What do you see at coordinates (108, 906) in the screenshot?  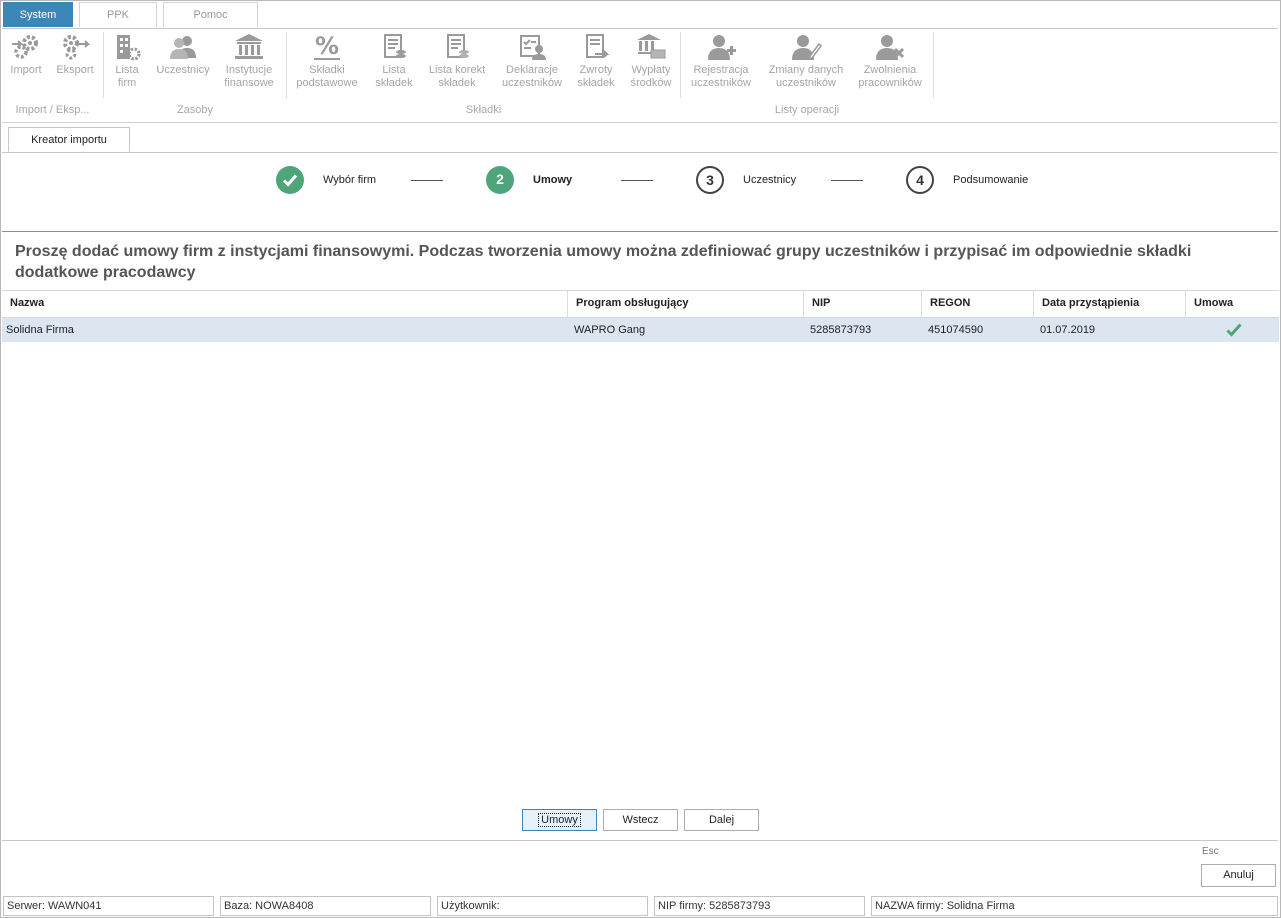 I see `status-server: Serwer: WAWN041` at bounding box center [108, 906].